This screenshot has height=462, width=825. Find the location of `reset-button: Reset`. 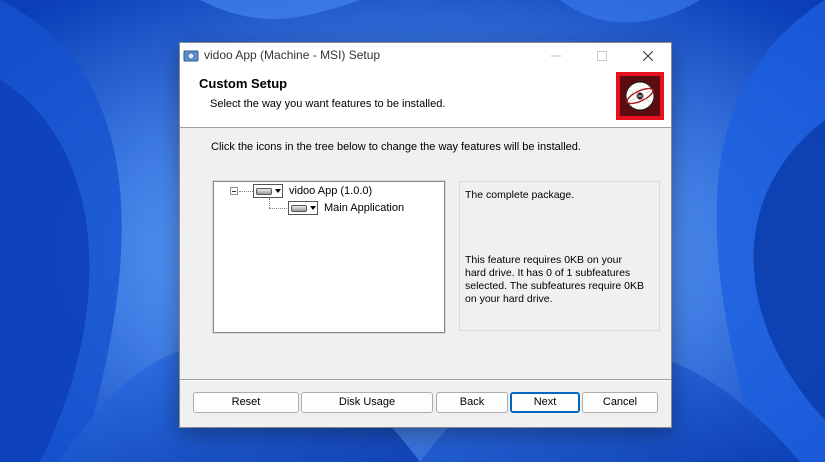

reset-button: Reset is located at coordinates (246, 402).